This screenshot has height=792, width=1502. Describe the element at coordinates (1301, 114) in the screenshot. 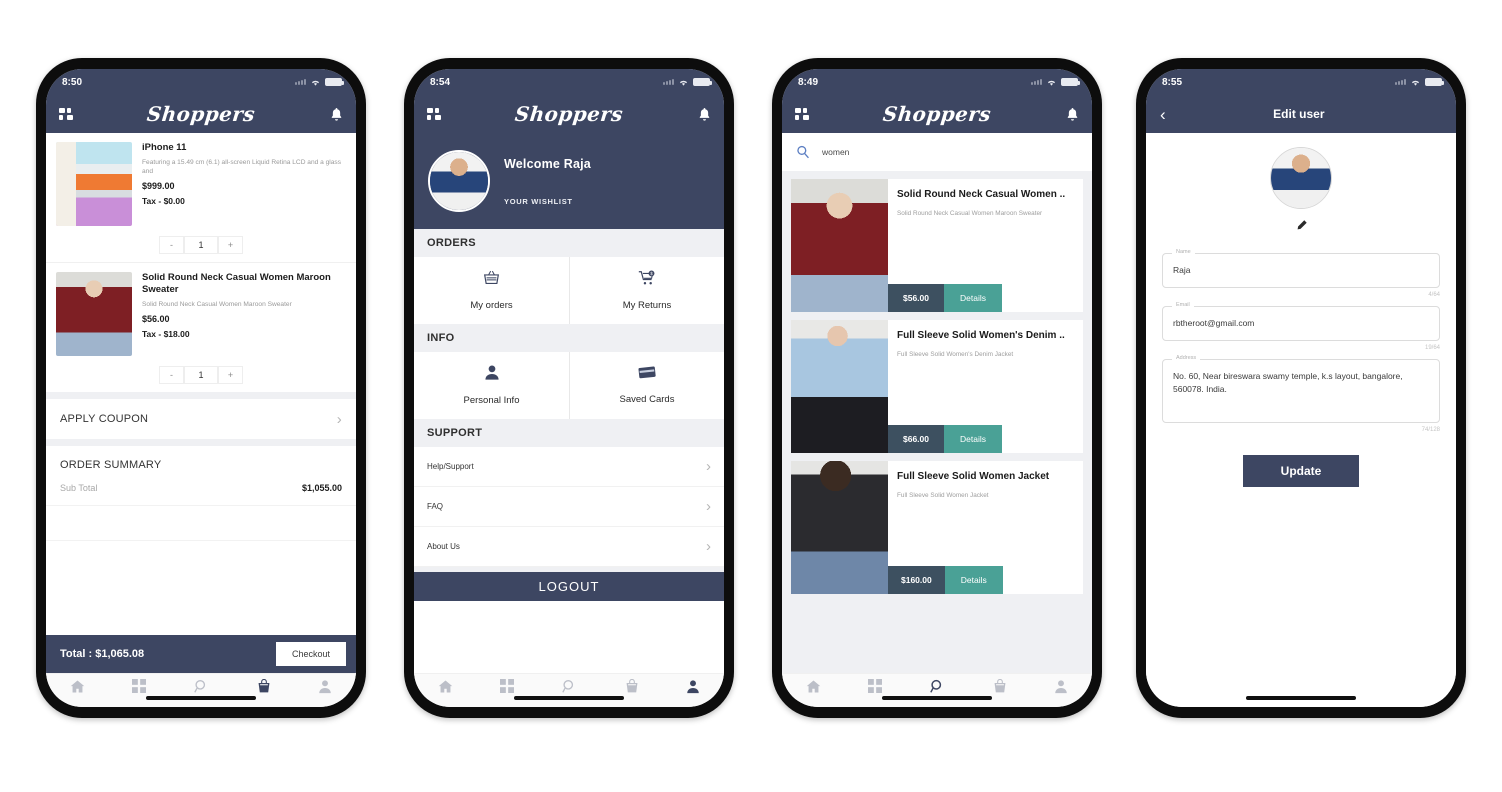

I see `edit-user-header: ‹ Edit user` at that location.